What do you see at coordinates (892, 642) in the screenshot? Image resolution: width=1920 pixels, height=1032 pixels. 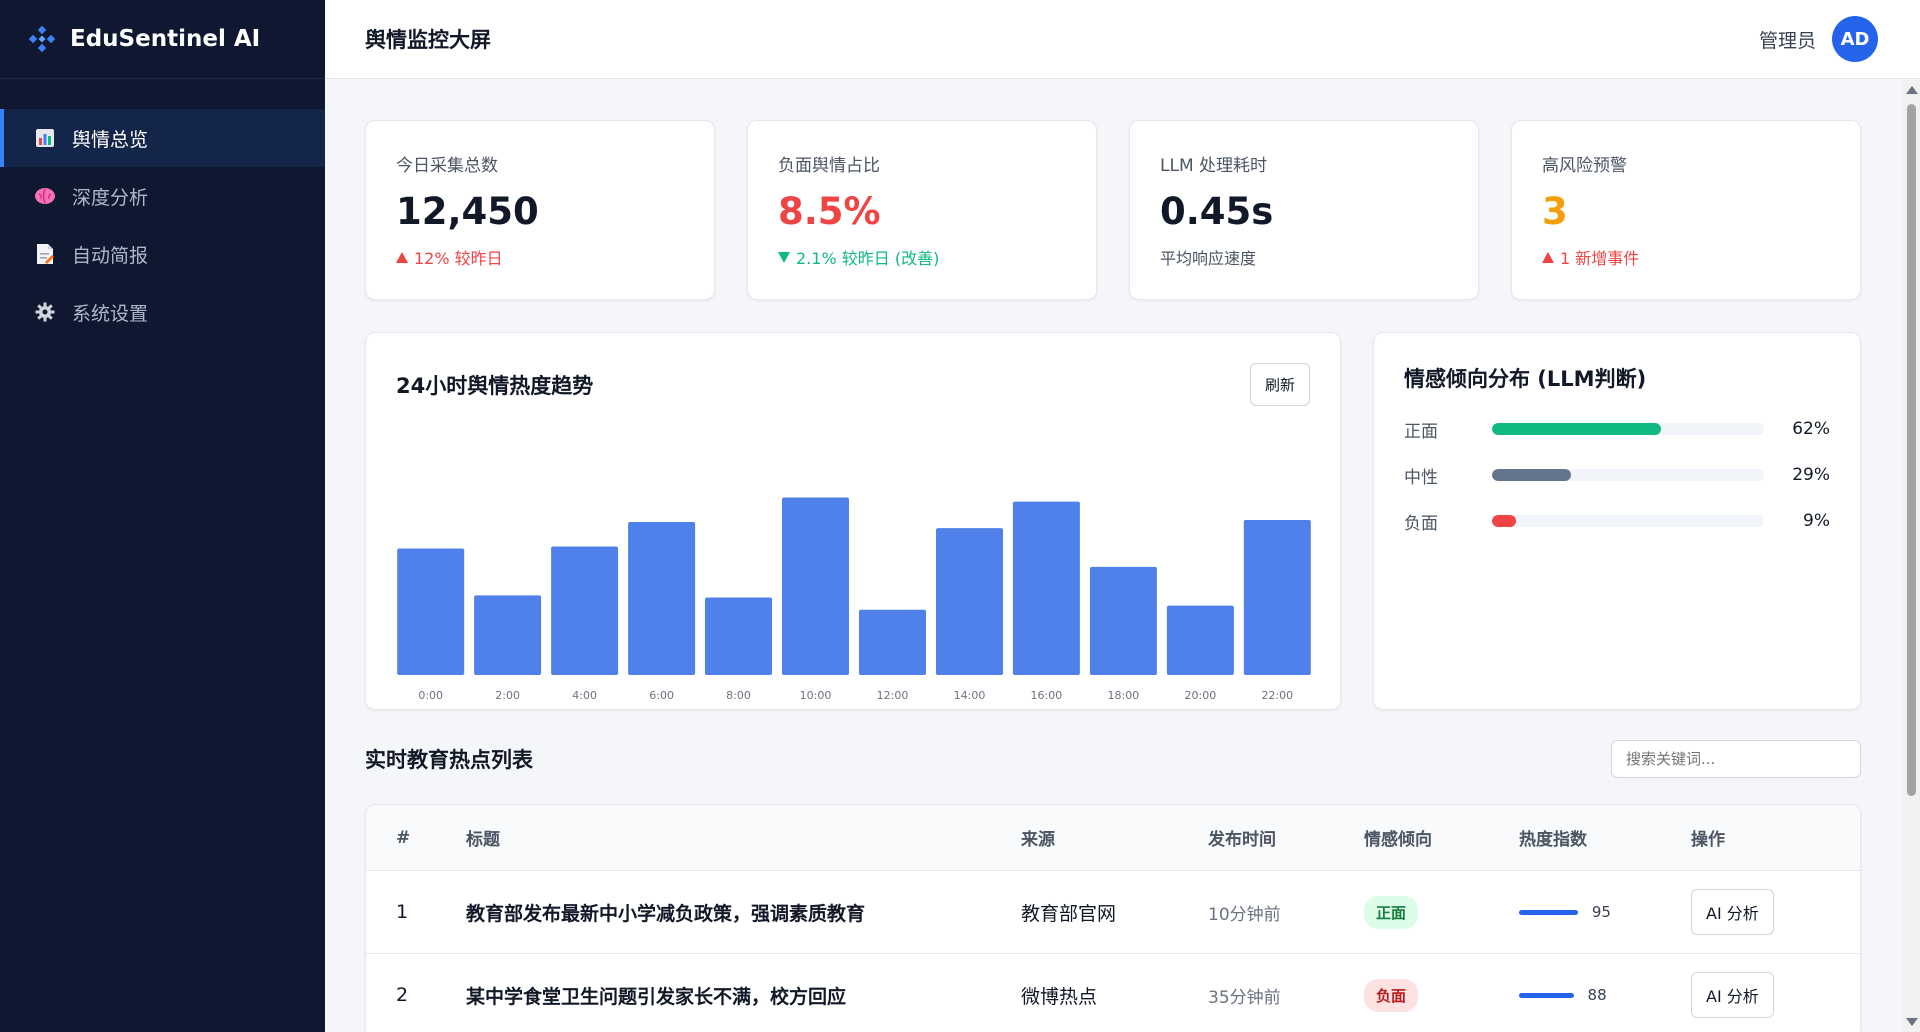 I see `bar-12:00` at bounding box center [892, 642].